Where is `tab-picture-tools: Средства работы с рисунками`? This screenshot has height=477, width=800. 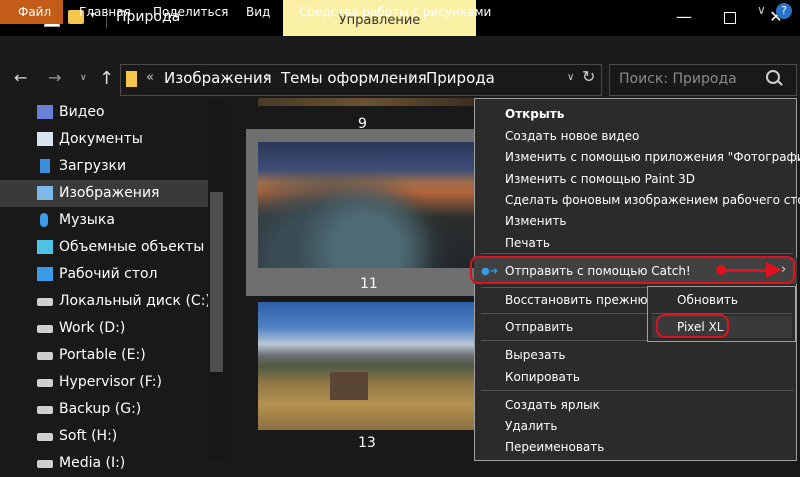
tab-picture-tools: Средства работы с рисунками is located at coordinates (395, 12).